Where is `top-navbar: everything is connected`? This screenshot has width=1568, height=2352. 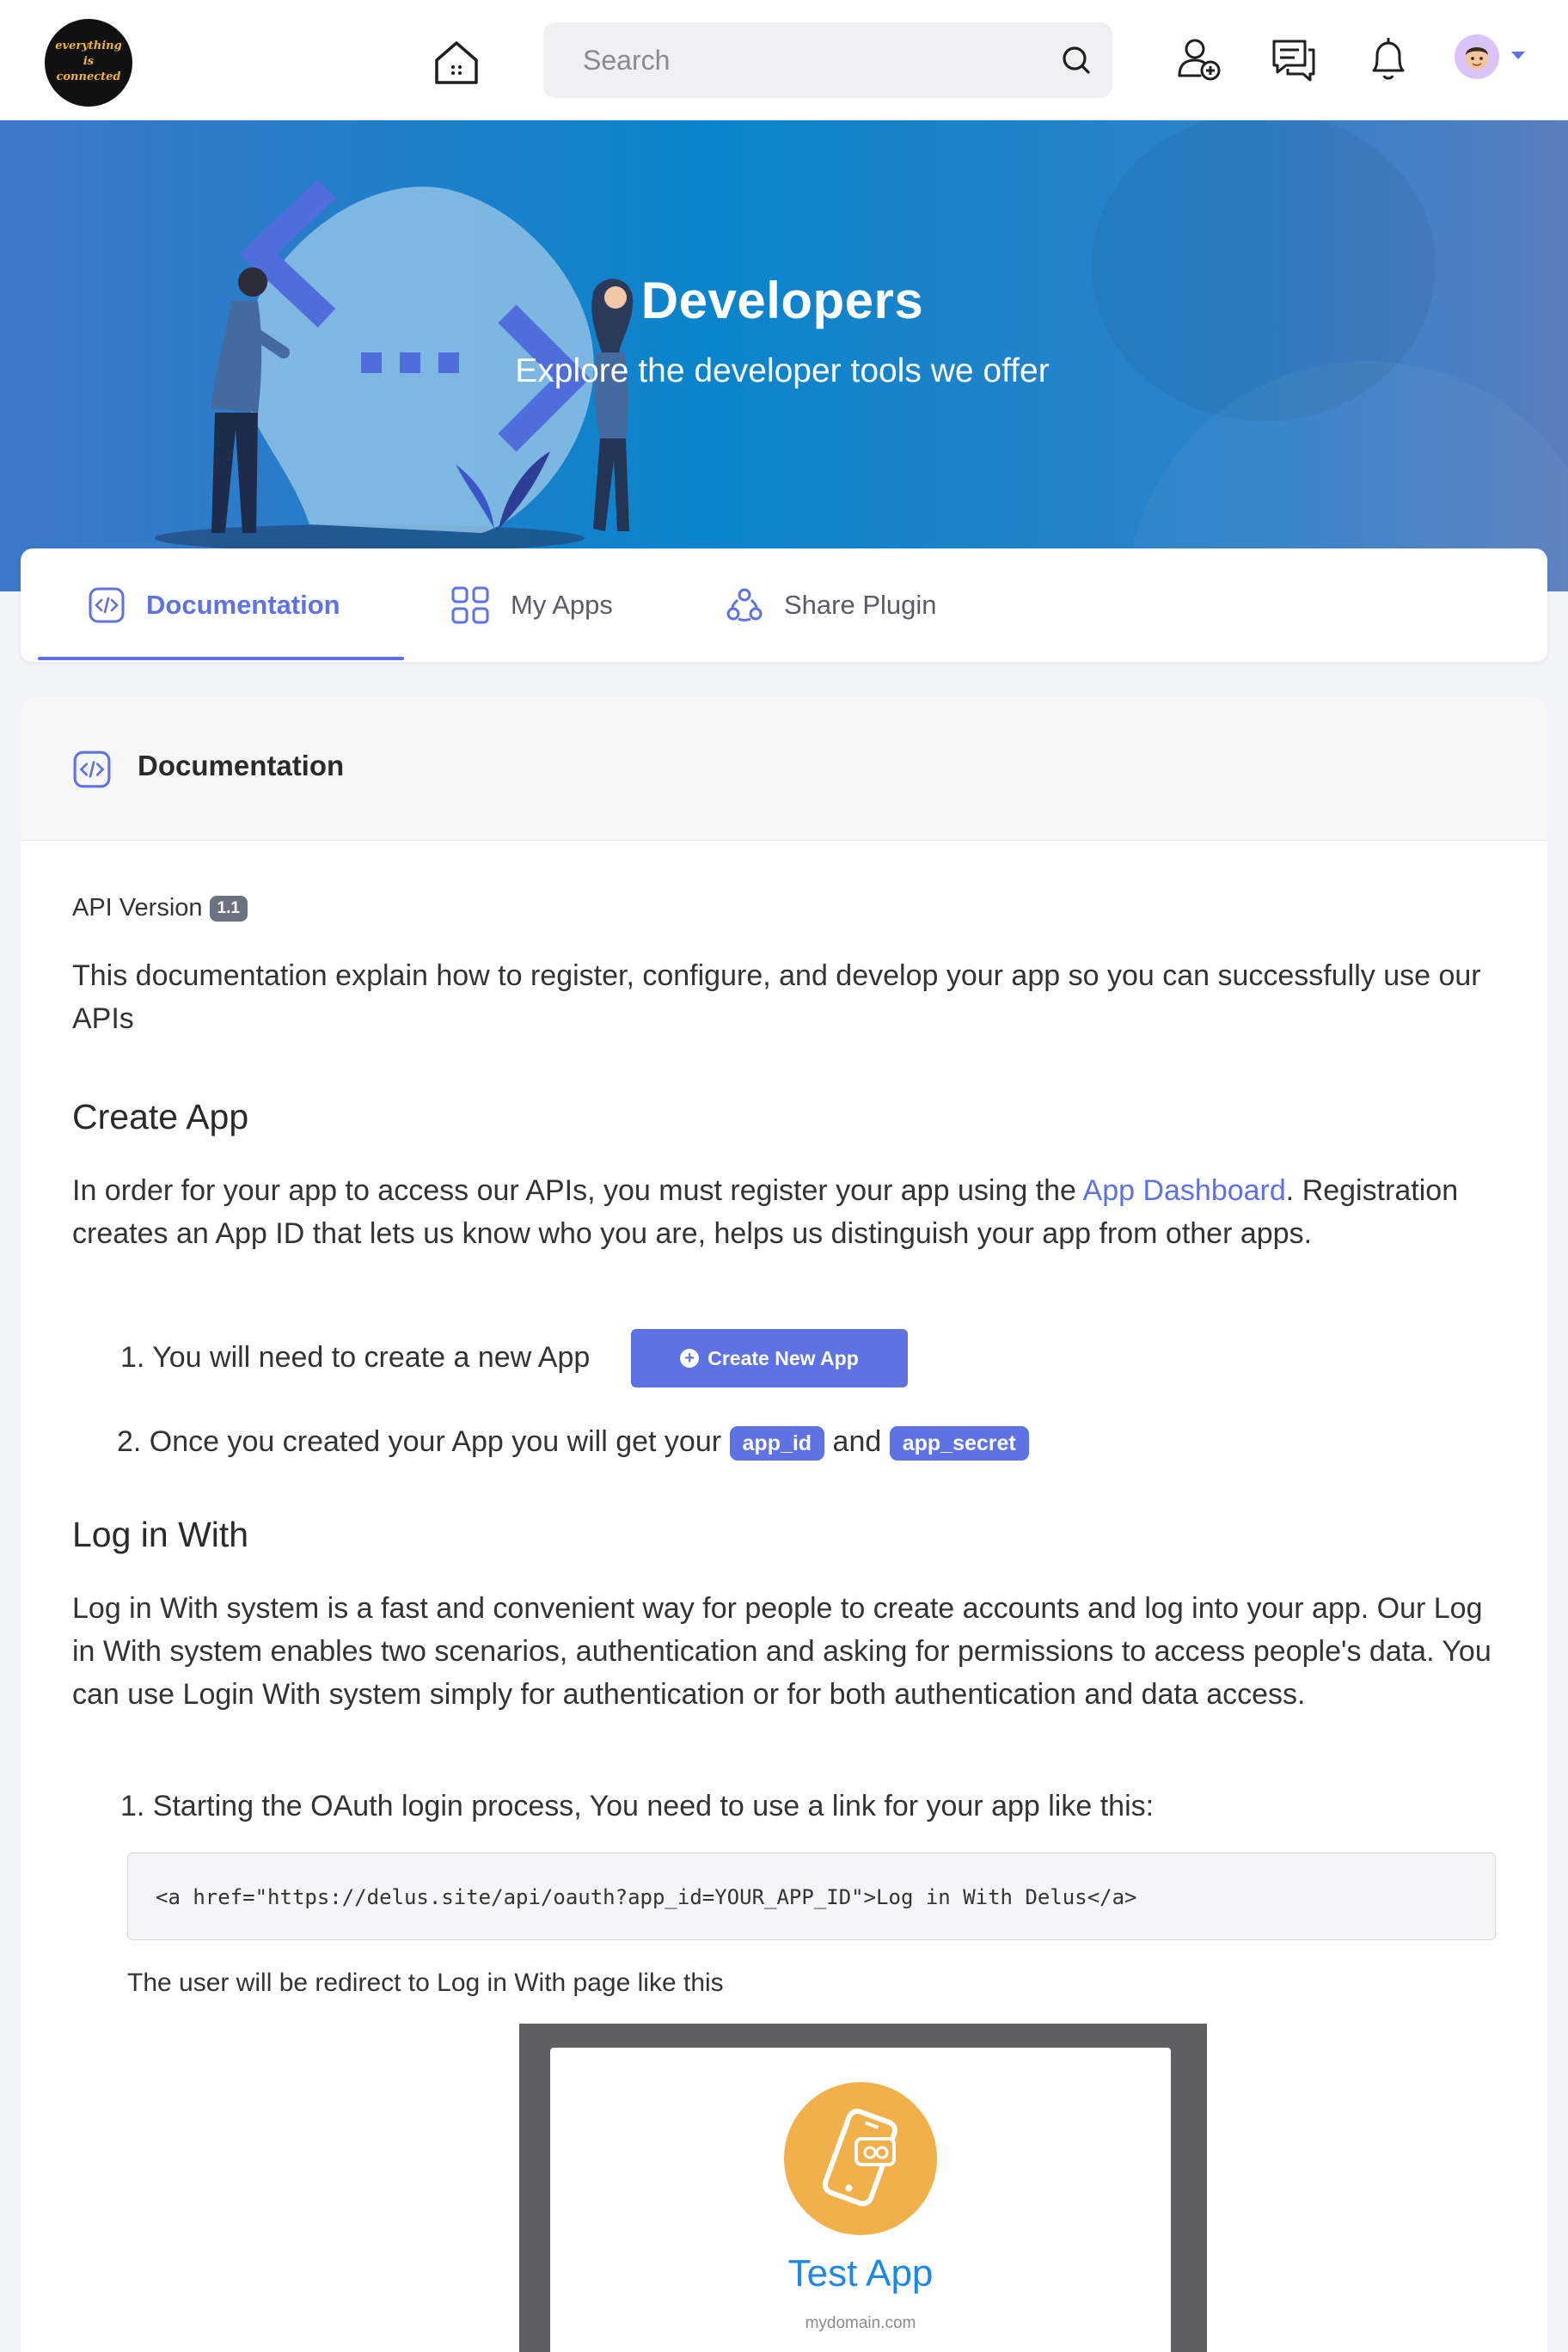
top-navbar: everything is connected is located at coordinates (784, 60).